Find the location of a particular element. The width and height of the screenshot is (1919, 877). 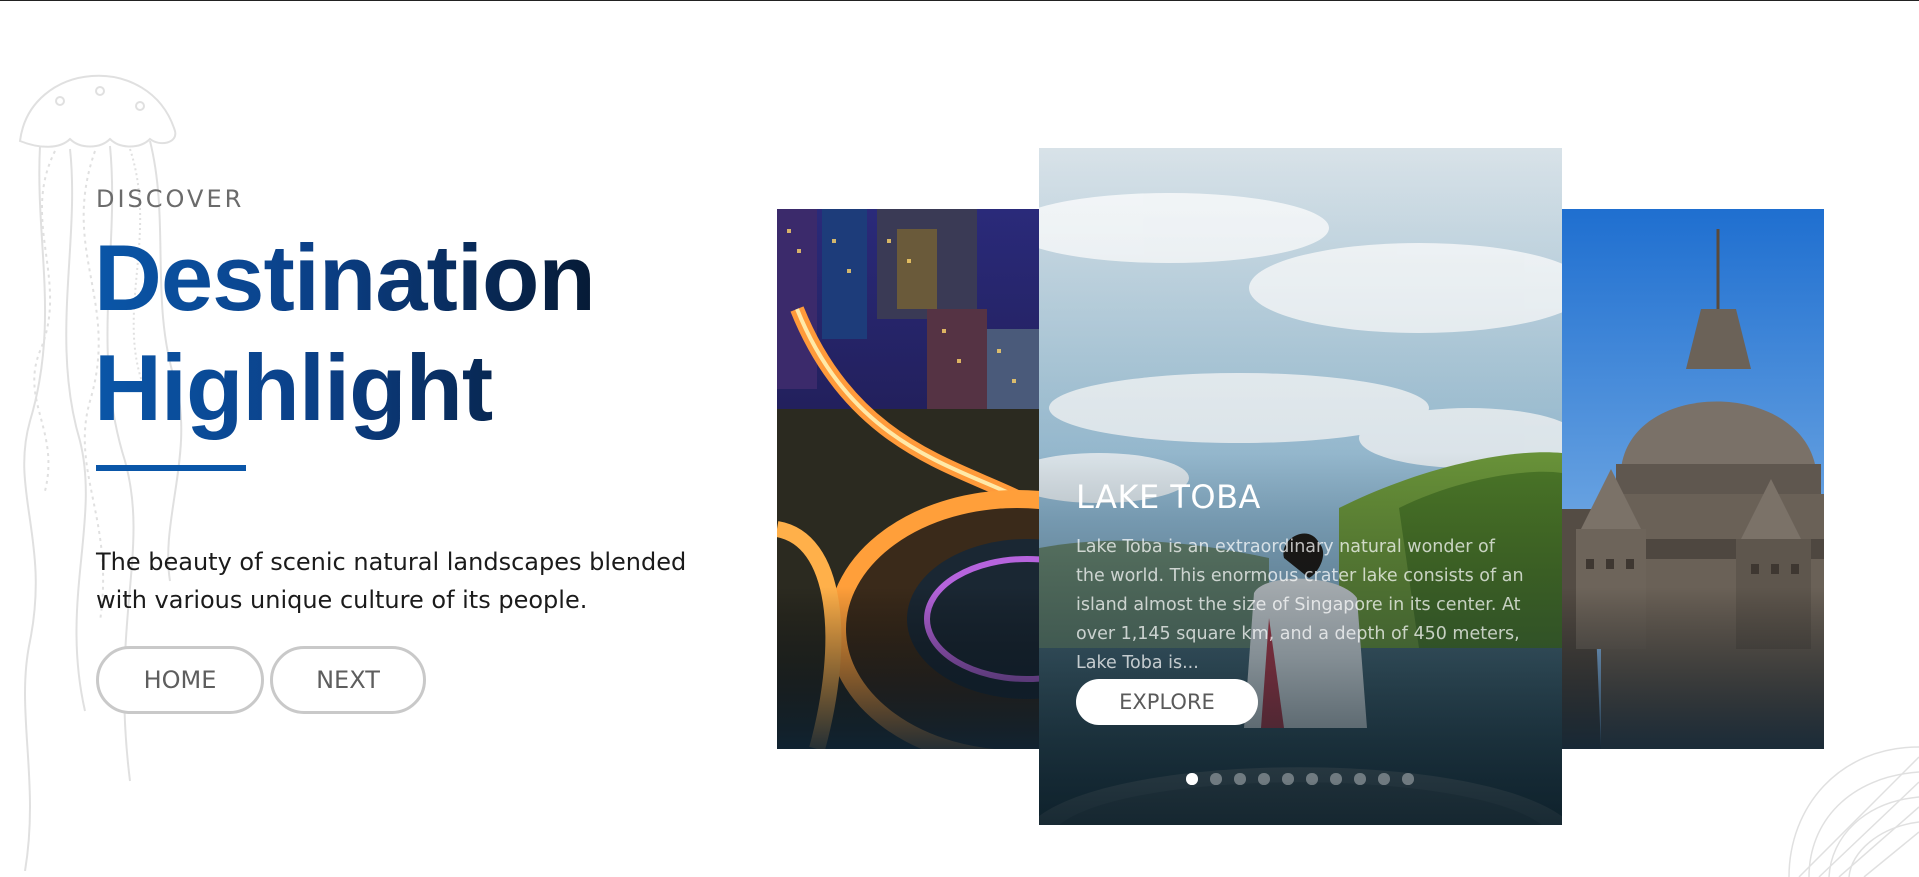

city-night-image is located at coordinates (908, 479).